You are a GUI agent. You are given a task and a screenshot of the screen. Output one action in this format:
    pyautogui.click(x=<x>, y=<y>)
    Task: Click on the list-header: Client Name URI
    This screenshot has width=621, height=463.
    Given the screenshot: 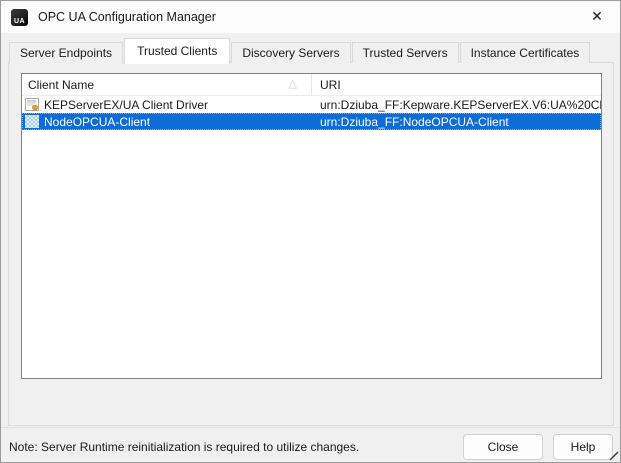 What is the action you would take?
    pyautogui.click(x=311, y=85)
    